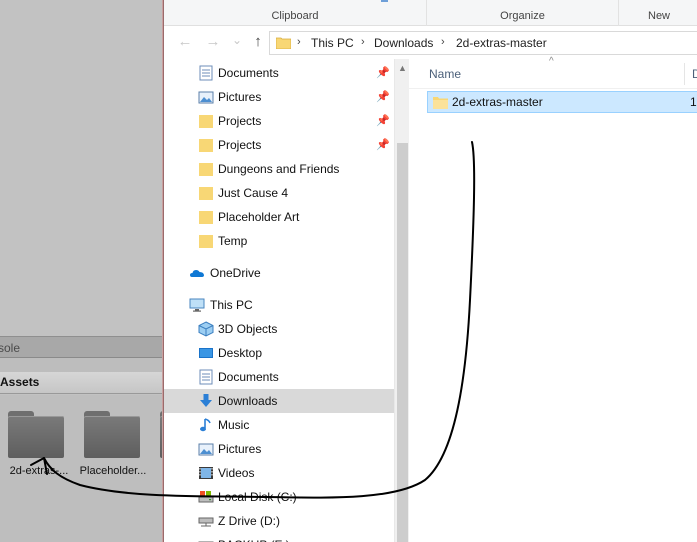 Image resolution: width=697 pixels, height=542 pixels. Describe the element at coordinates (279, 121) in the screenshot. I see `nav-item-projects-1: Projects 📌` at that location.